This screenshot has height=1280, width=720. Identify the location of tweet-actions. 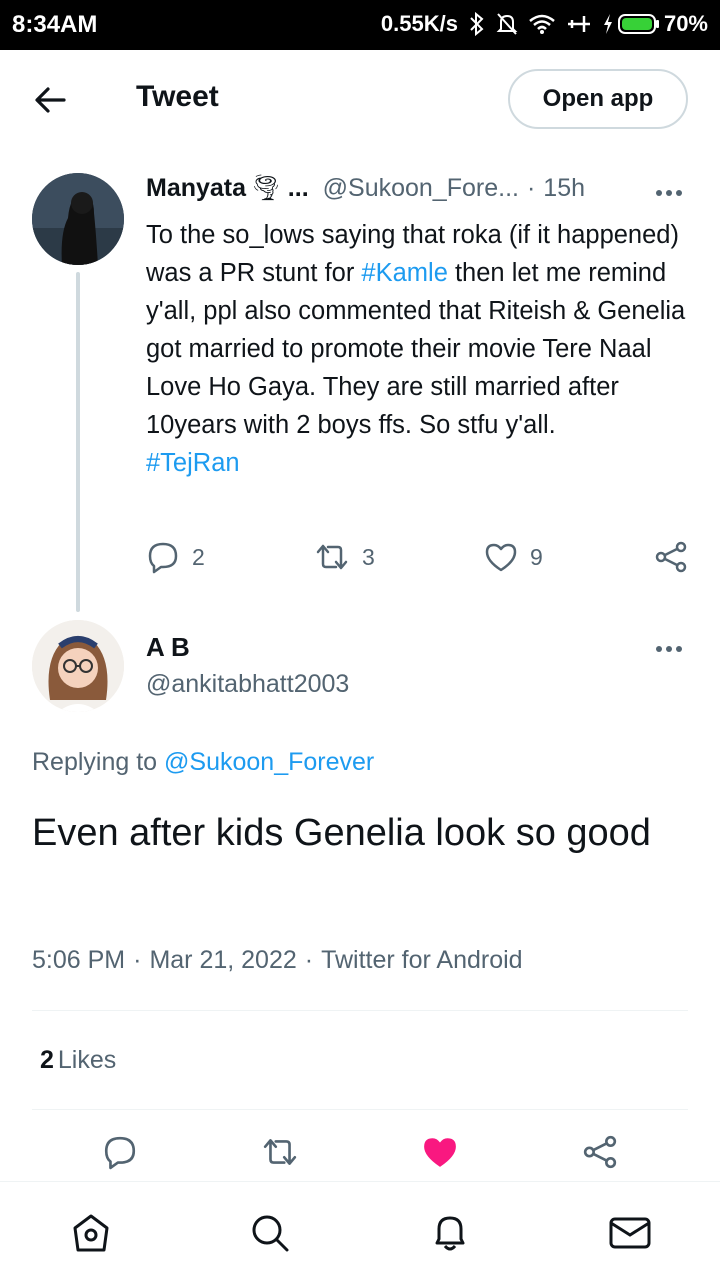
(360, 1156).